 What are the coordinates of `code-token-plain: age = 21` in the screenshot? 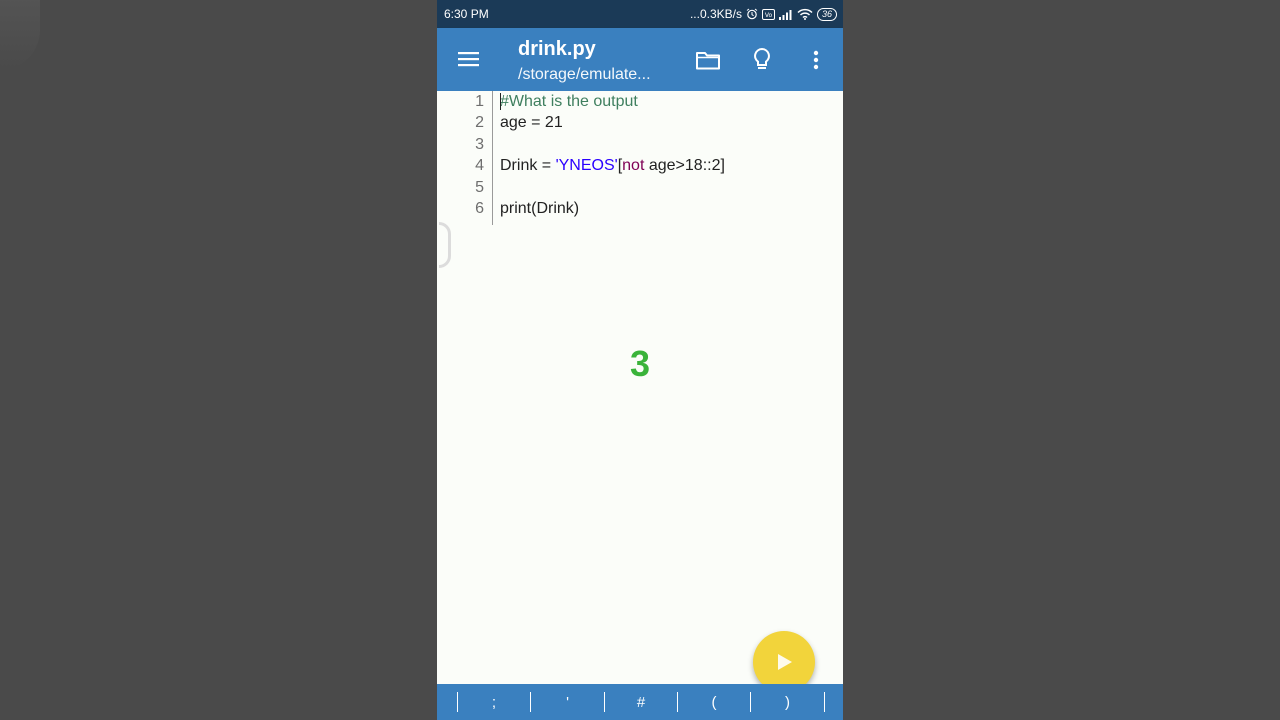 It's located at (531, 123).